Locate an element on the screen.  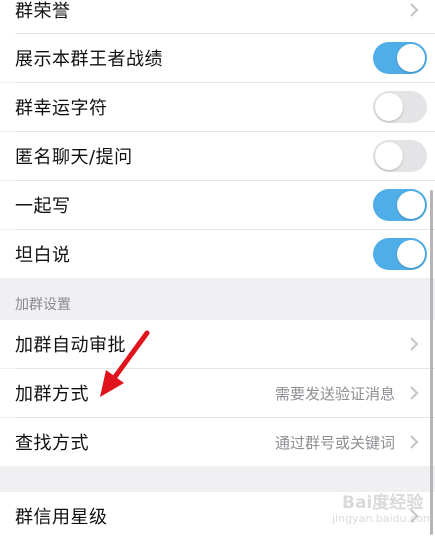
lucky-char-toggle is located at coordinates (400, 107).